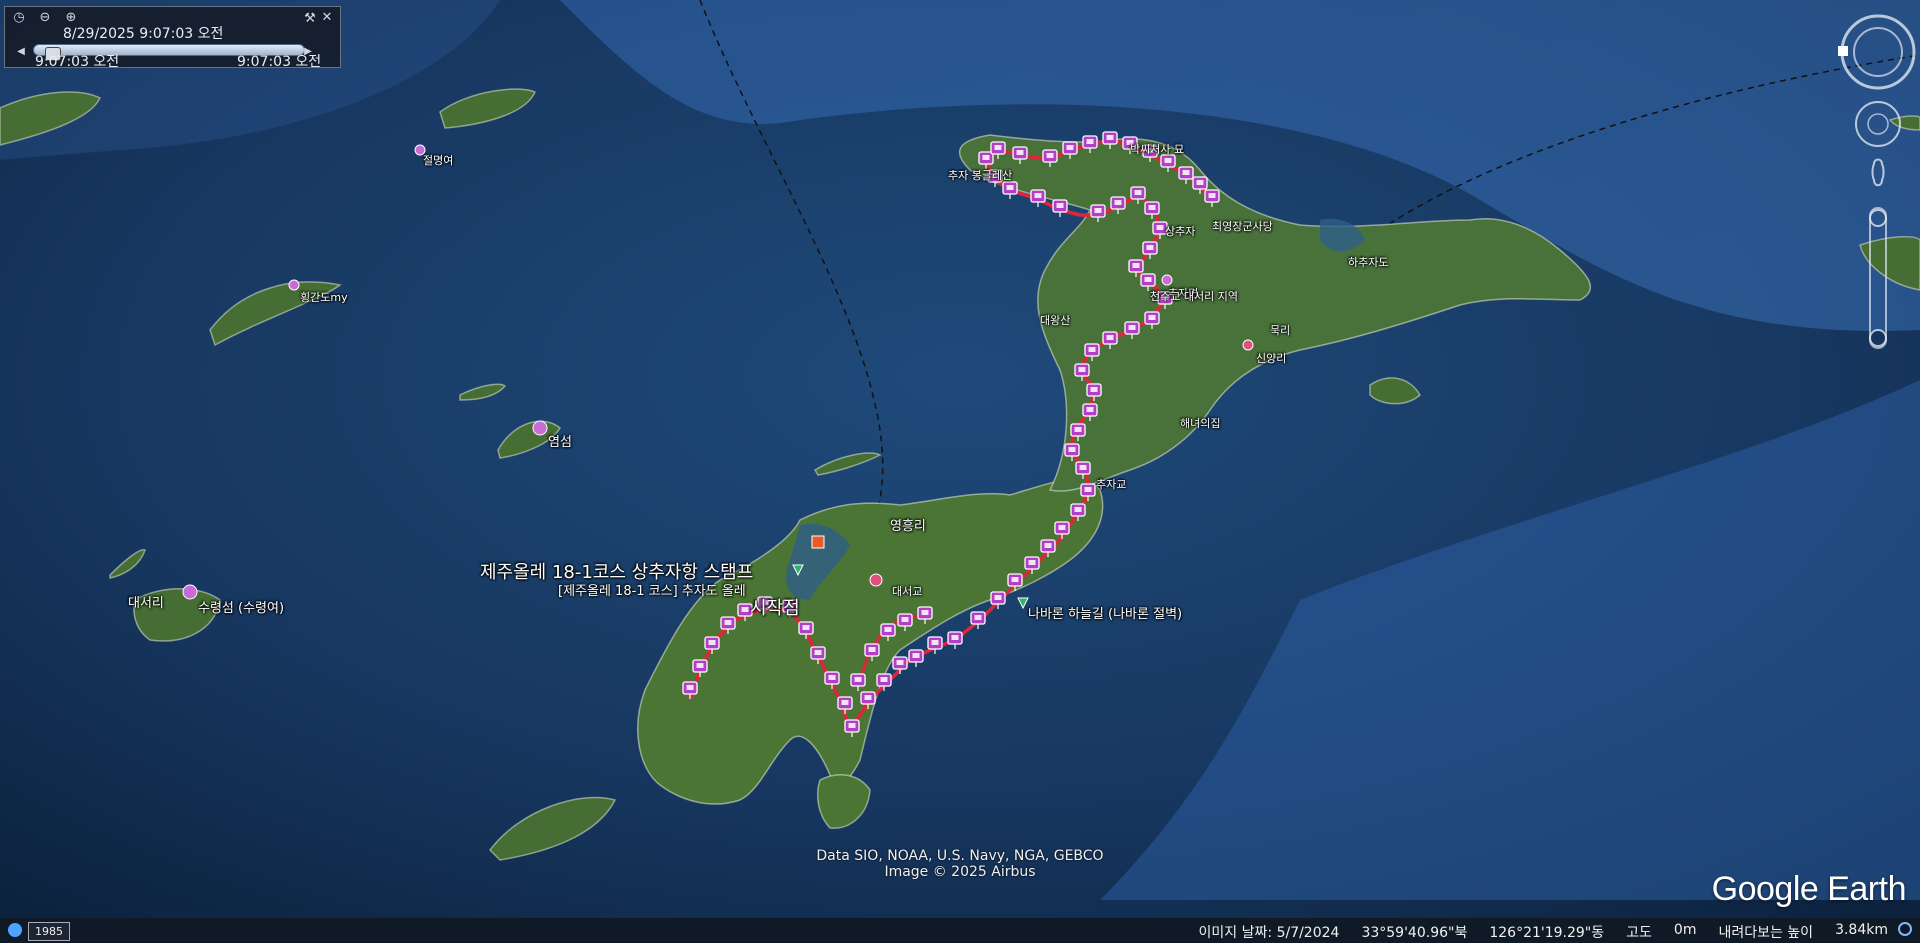  I want to click on sangchujado-label: 상추자, so click(1180, 231).